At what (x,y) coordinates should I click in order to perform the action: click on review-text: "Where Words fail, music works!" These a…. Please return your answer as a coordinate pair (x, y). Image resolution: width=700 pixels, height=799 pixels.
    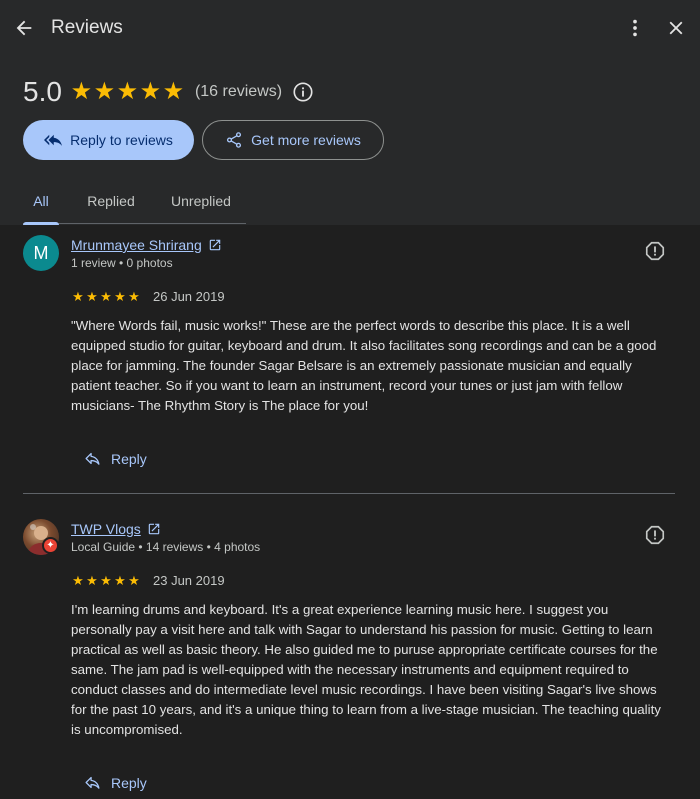
    Looking at the image, I should click on (364, 365).